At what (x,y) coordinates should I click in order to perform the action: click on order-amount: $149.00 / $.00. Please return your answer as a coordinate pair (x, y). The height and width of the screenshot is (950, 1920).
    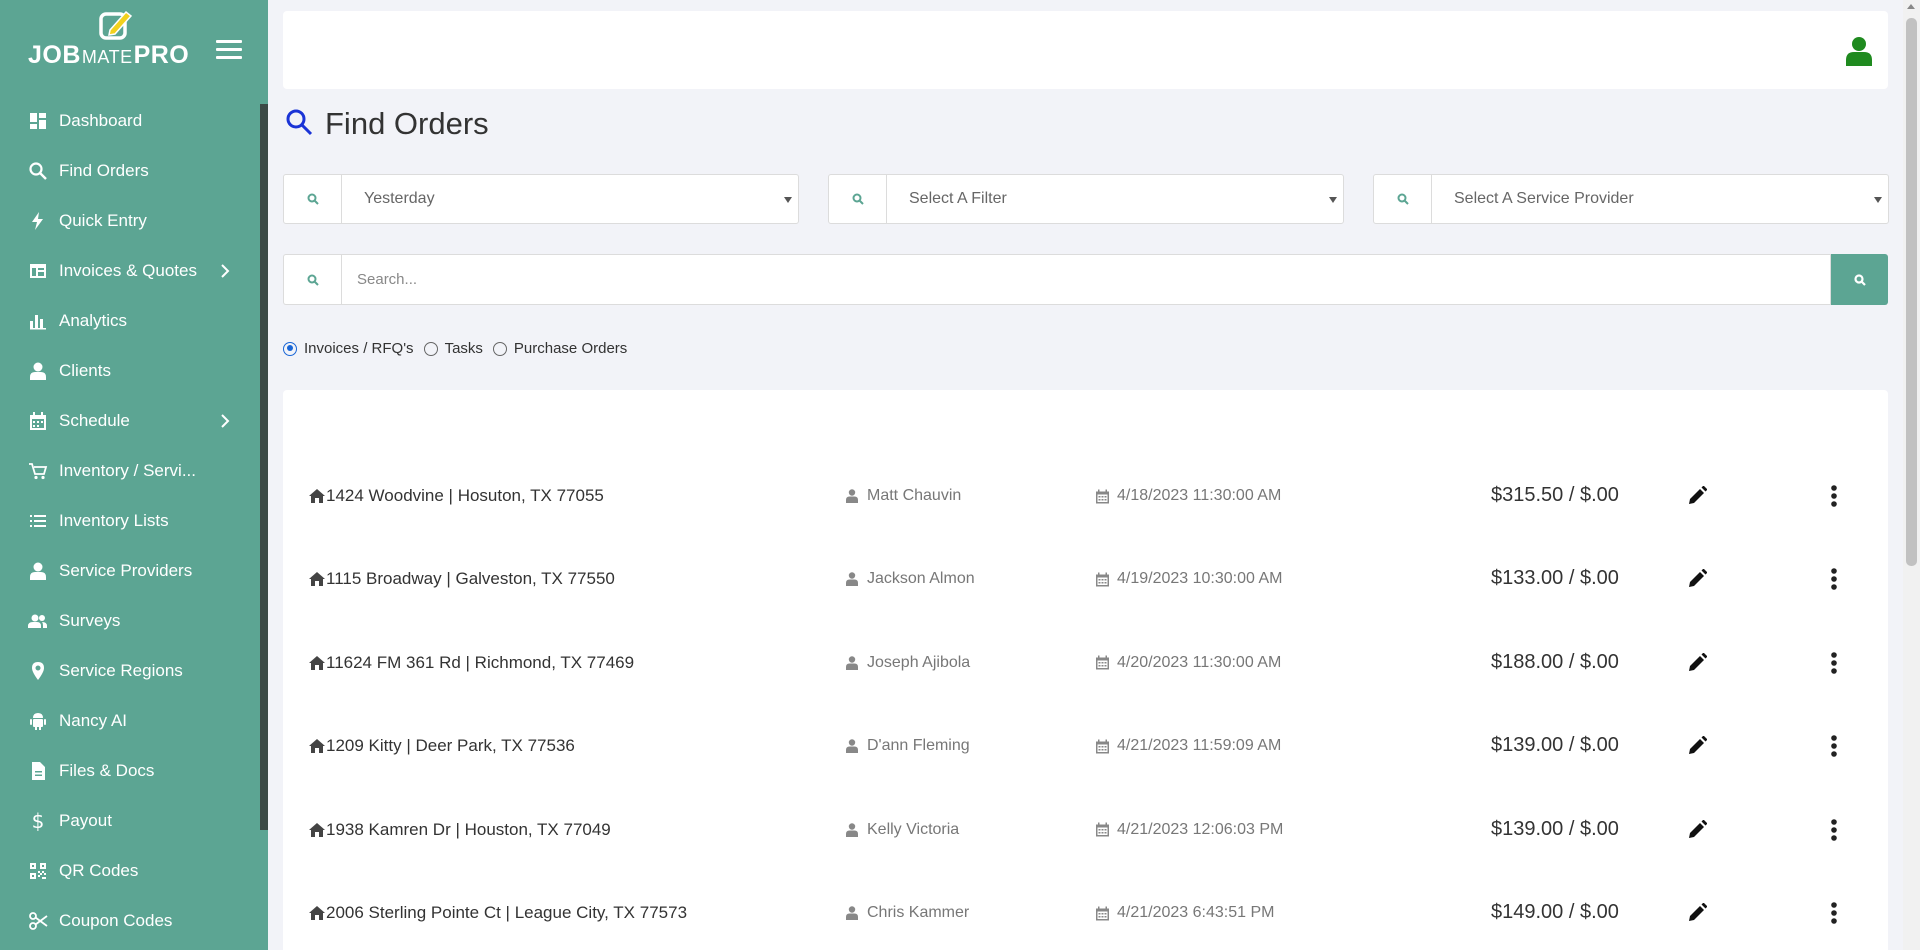
    Looking at the image, I should click on (1555, 912).